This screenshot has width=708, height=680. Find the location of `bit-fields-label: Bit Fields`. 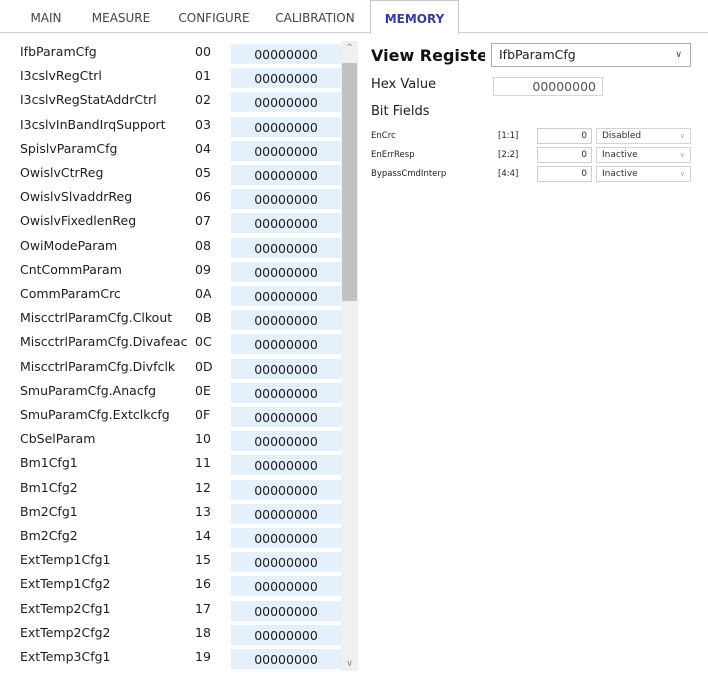

bit-fields-label: Bit Fields is located at coordinates (400, 111).